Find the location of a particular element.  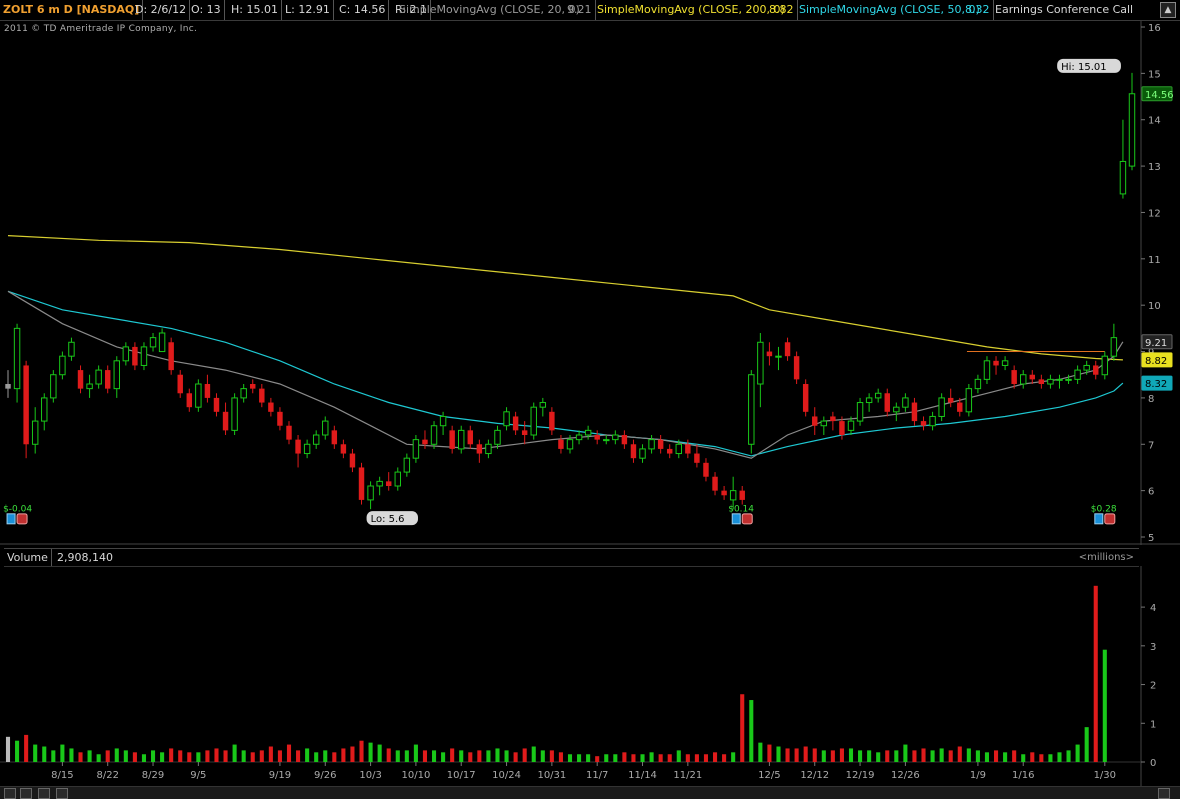

scroll-left-button is located at coordinates (44, 793).